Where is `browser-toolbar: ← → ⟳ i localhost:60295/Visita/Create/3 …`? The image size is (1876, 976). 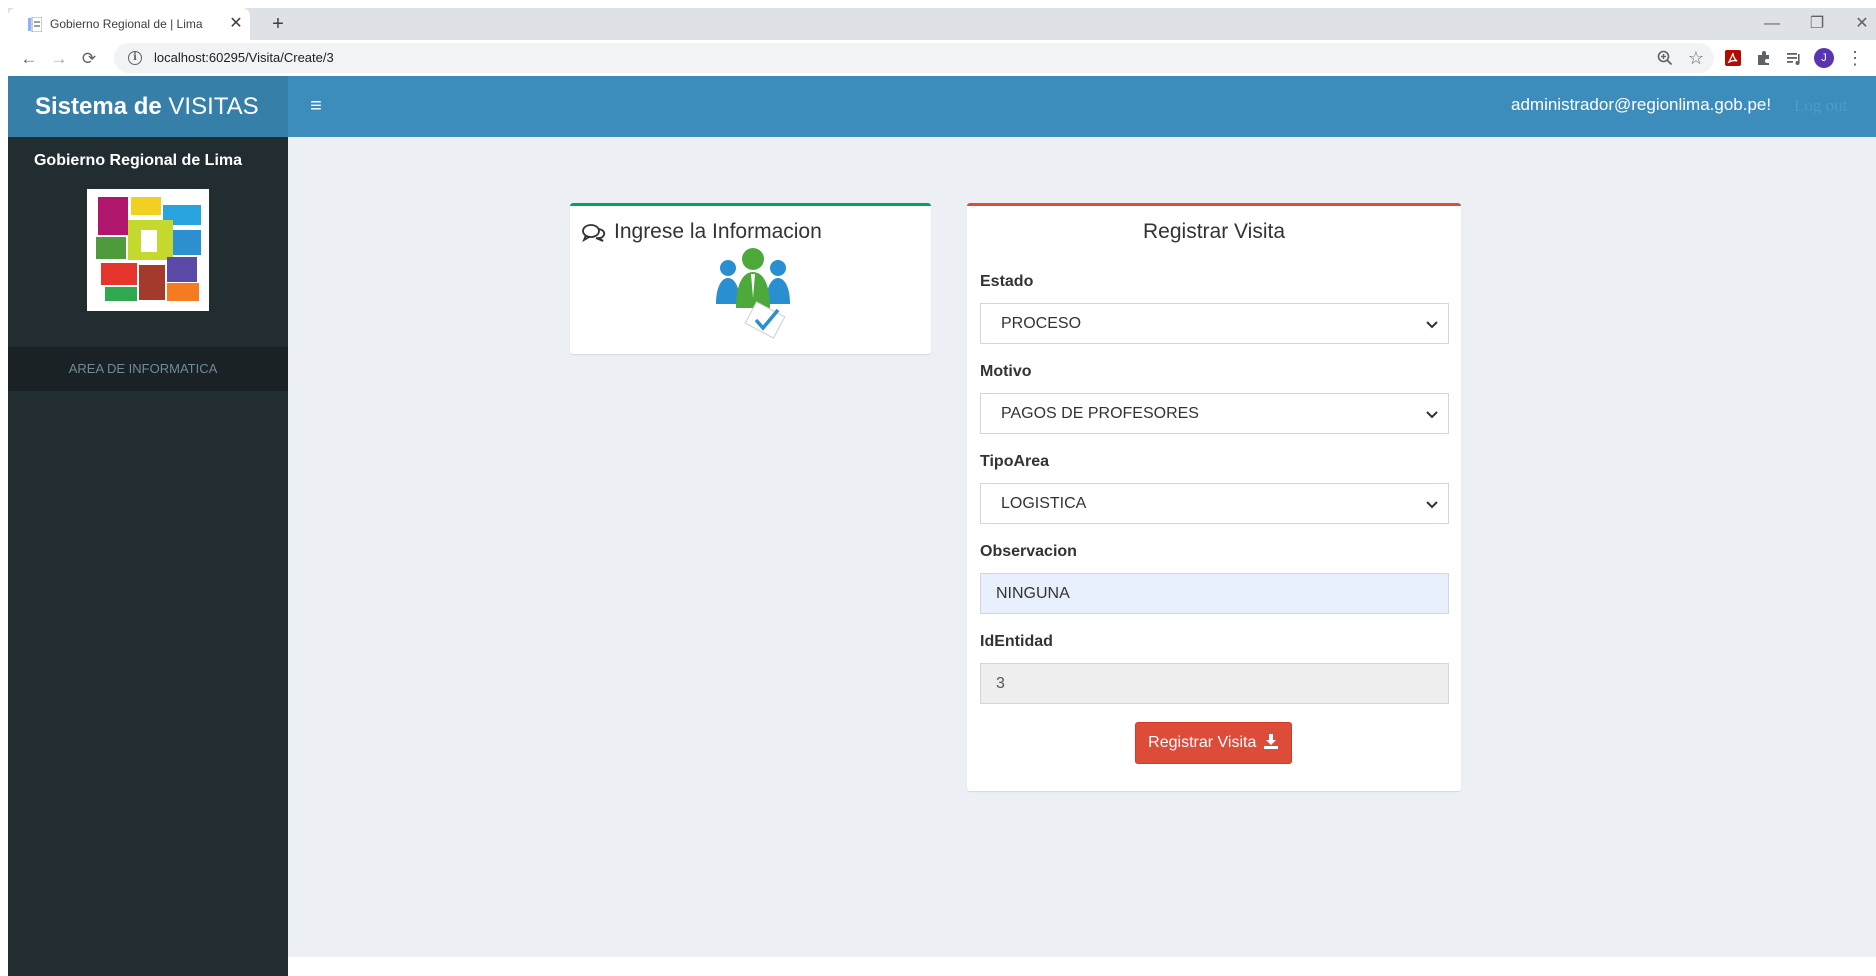
browser-toolbar: ← → ⟳ i localhost:60295/Visita/Create/3 … is located at coordinates (942, 58).